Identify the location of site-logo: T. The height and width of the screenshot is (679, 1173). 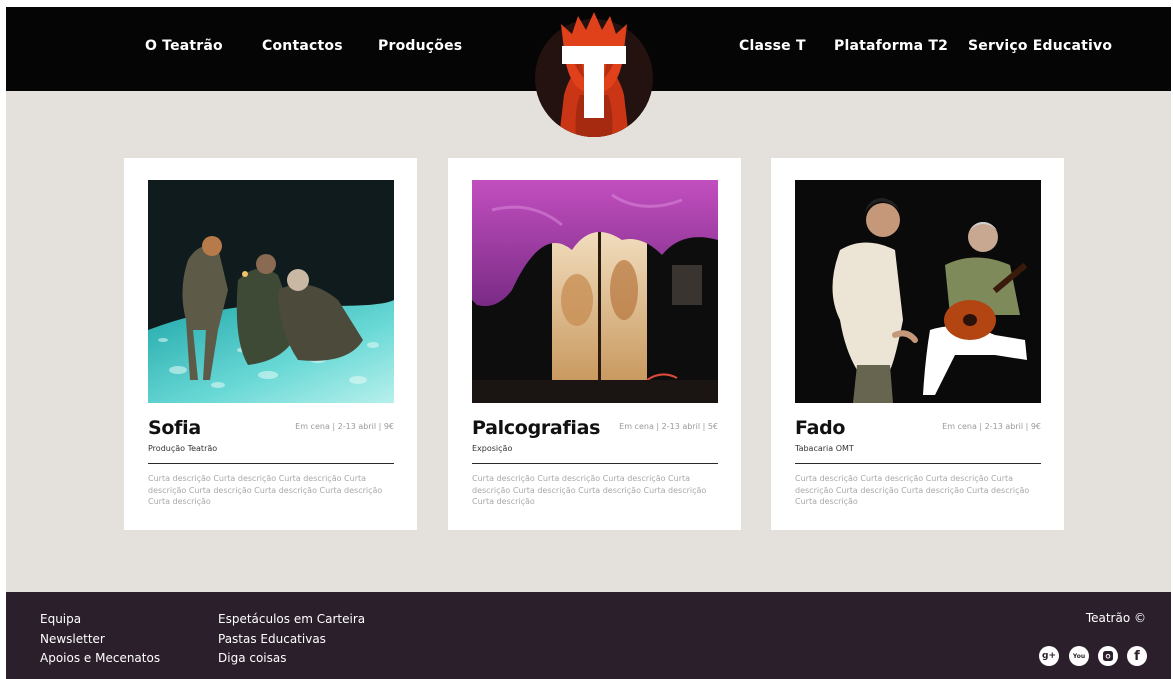
(594, 74).